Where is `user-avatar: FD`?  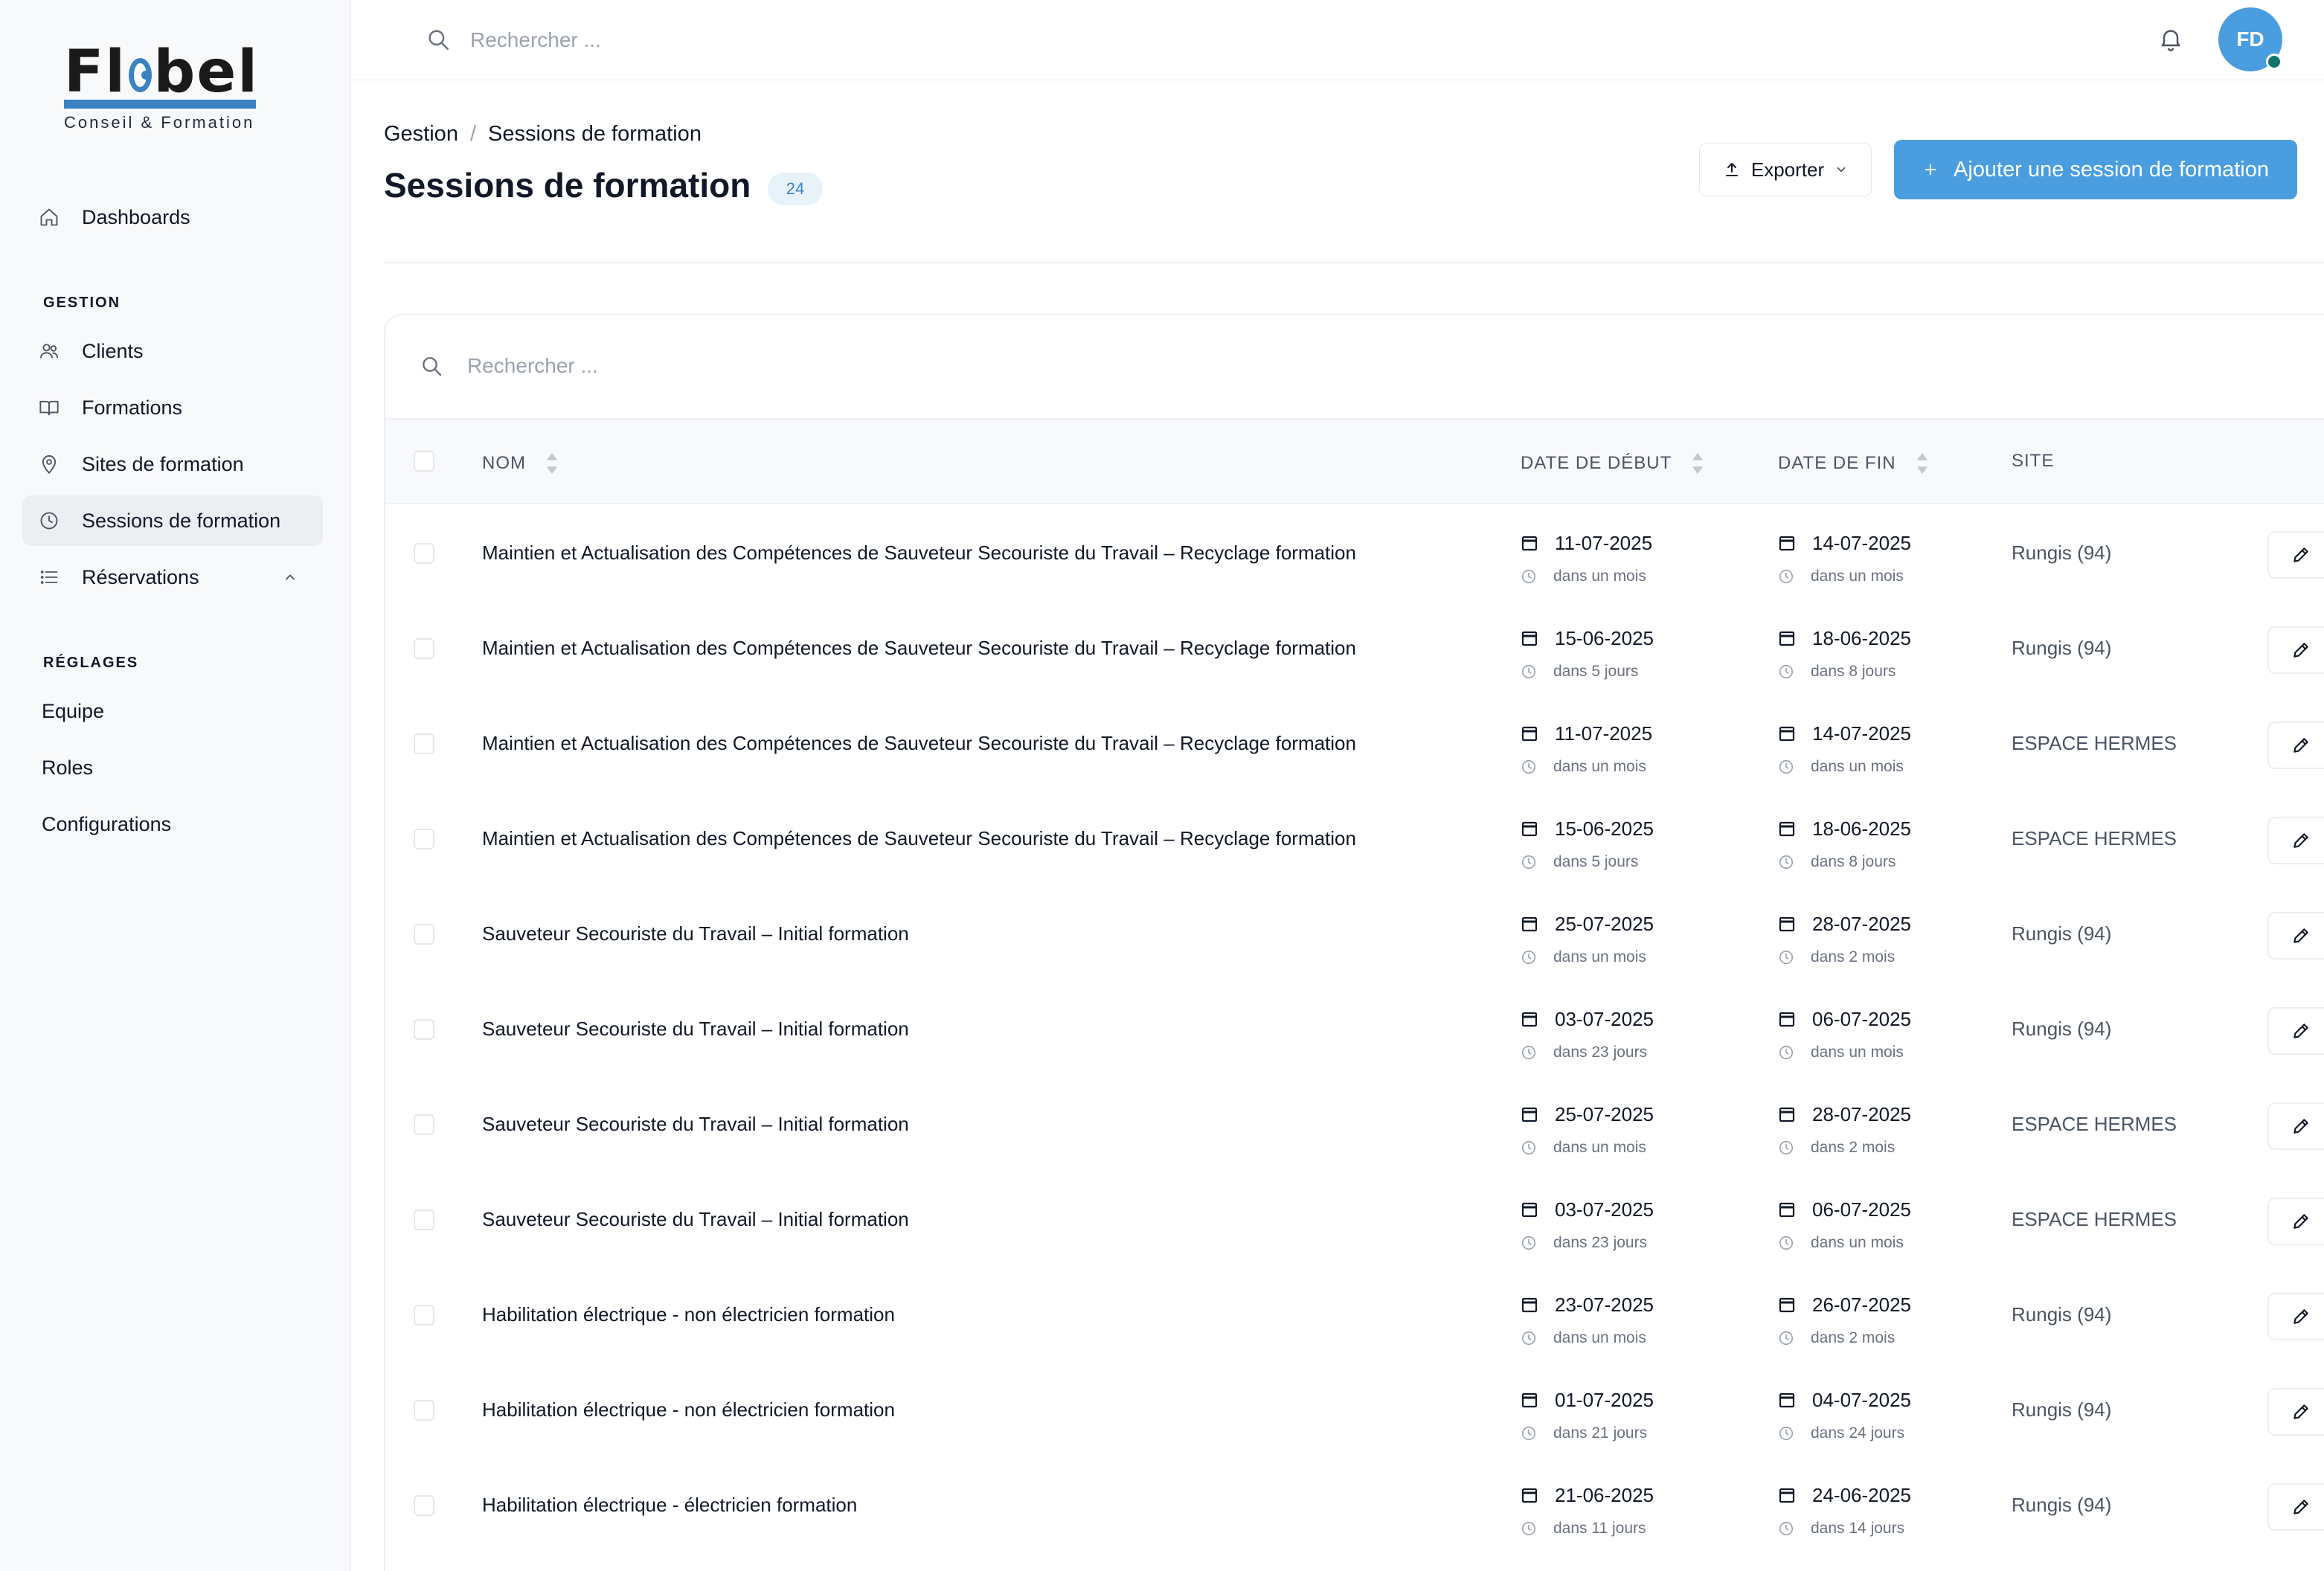 user-avatar: FD is located at coordinates (2250, 39).